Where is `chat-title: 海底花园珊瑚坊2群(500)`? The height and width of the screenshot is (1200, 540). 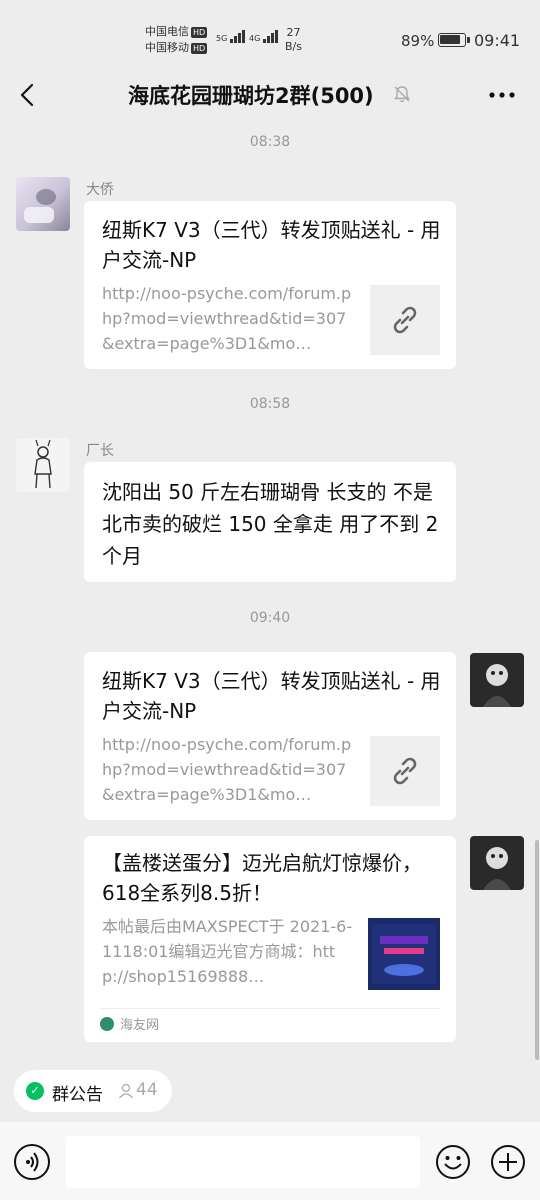
chat-title: 海底花园珊瑚坊2群(500) is located at coordinates (251, 96).